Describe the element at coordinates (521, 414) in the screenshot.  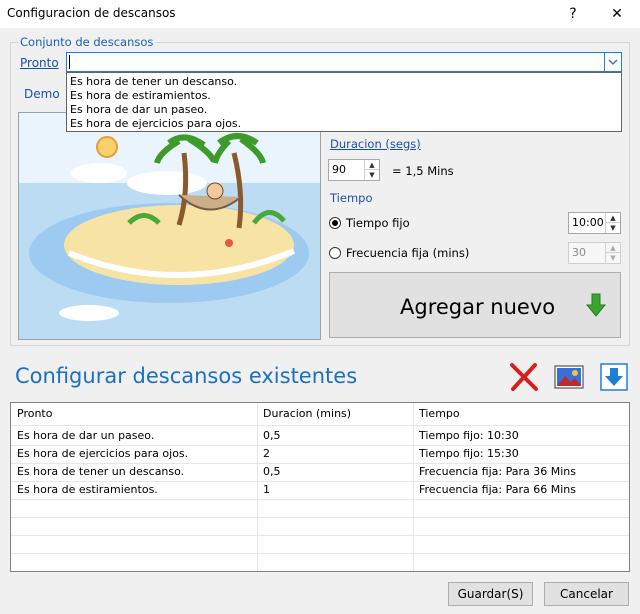
I see `column-header-time: Tiempo` at that location.